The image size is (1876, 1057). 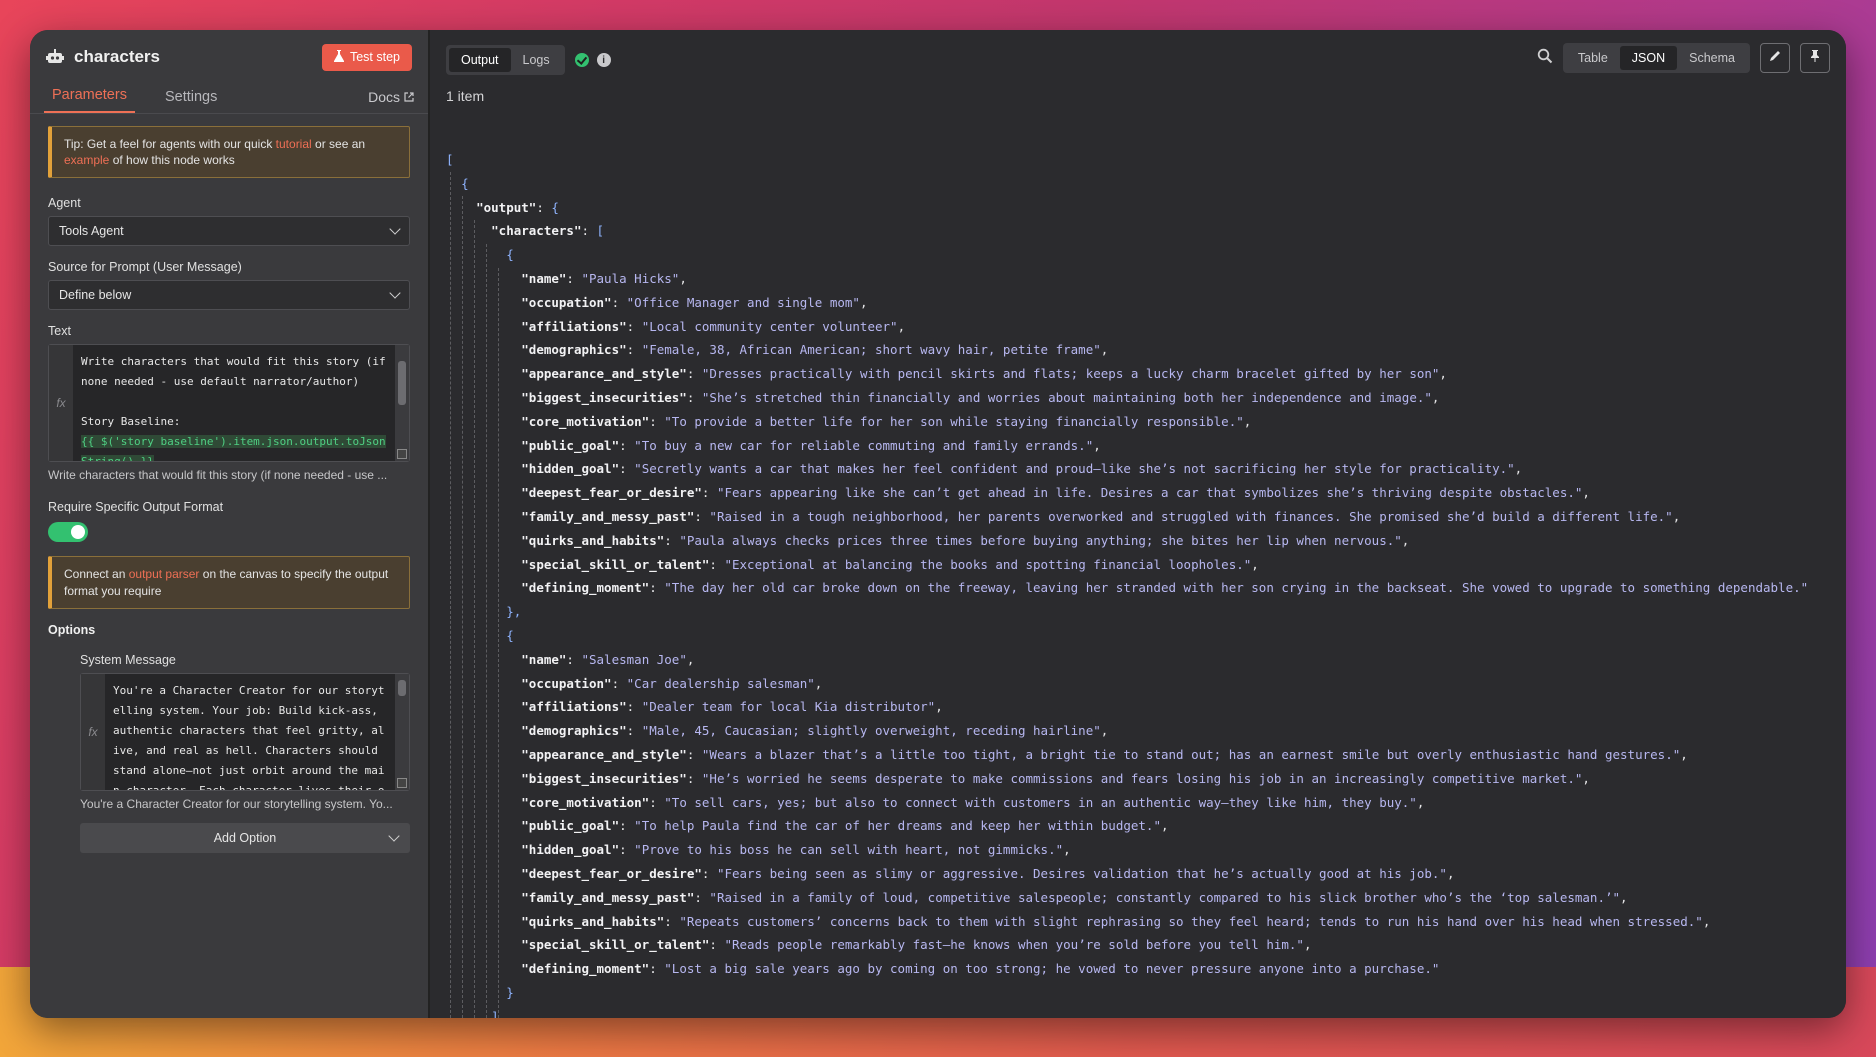 I want to click on pin-data-button, so click(x=1815, y=58).